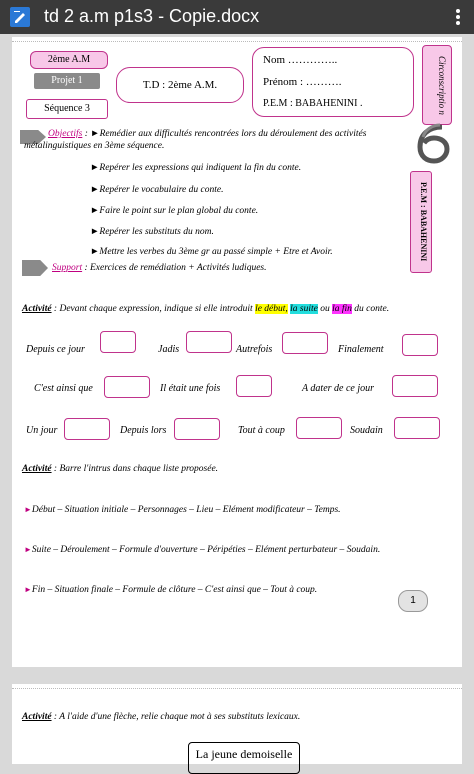  What do you see at coordinates (37, 717) in the screenshot?
I see `activite3-label: Activité` at bounding box center [37, 717].